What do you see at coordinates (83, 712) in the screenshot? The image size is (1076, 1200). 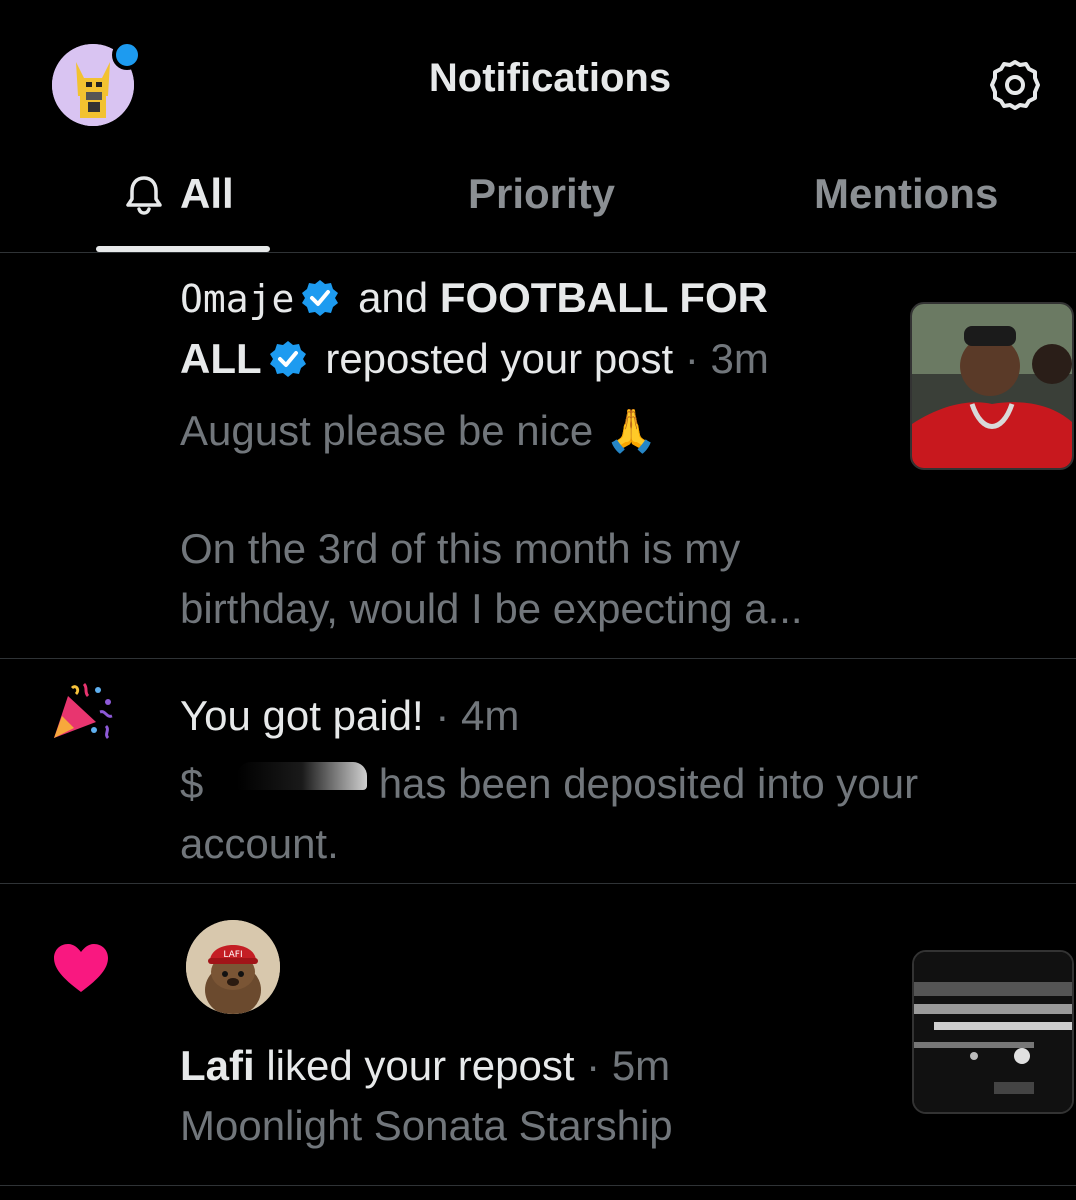 I see `party-popper-icon` at bounding box center [83, 712].